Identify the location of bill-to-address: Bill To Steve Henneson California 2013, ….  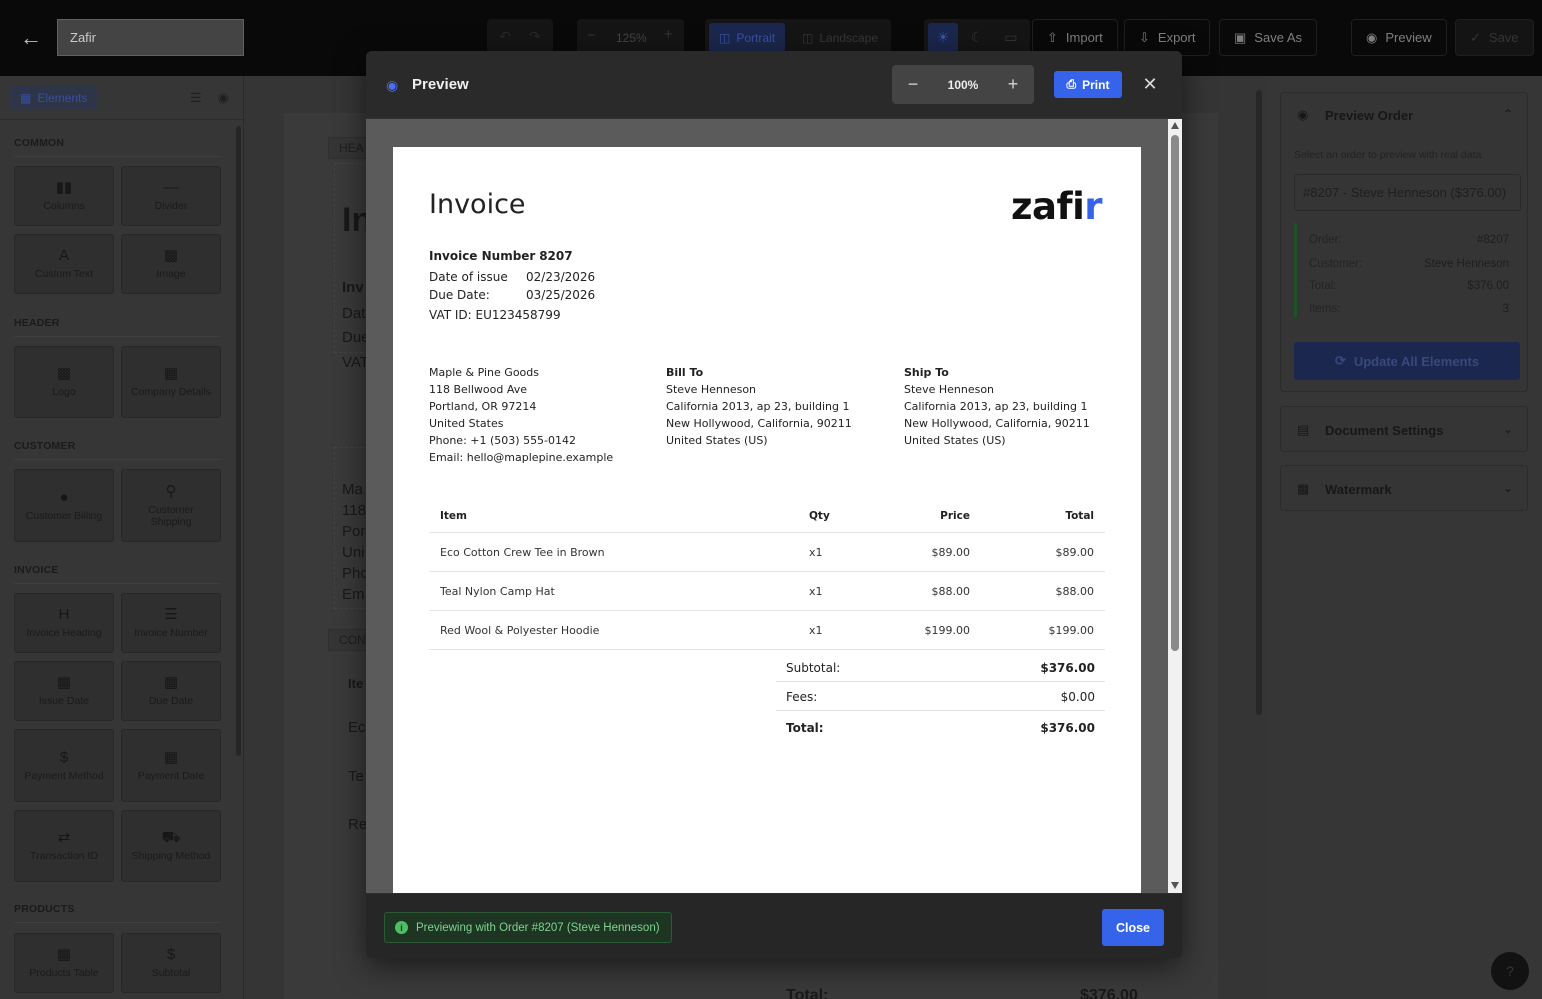
(759, 406).